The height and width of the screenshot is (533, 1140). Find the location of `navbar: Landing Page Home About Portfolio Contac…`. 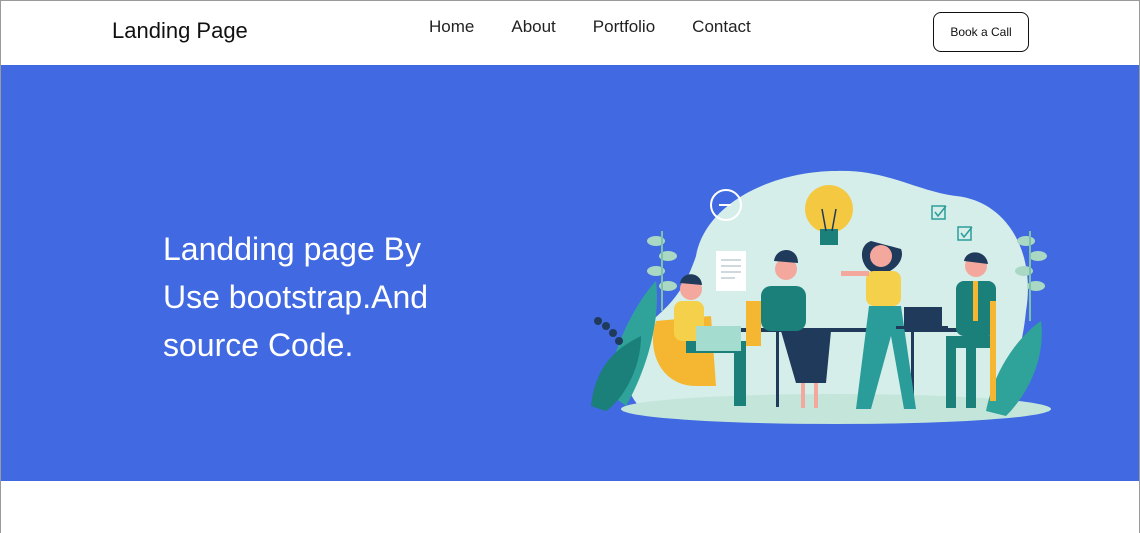

navbar: Landing Page Home About Portfolio Contac… is located at coordinates (570, 33).